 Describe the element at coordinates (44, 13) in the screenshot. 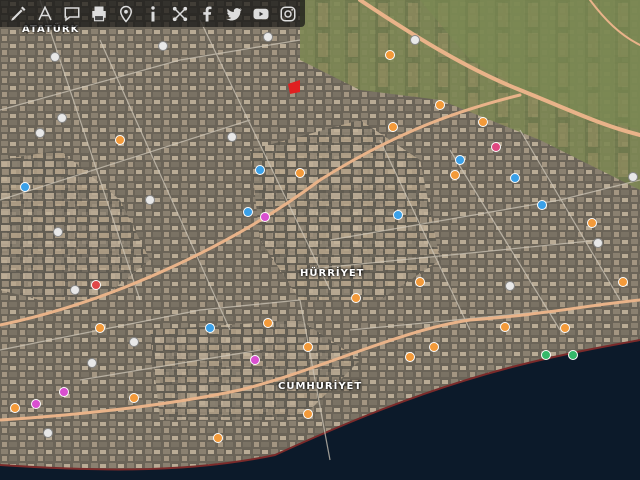

I see `measure-icon` at that location.